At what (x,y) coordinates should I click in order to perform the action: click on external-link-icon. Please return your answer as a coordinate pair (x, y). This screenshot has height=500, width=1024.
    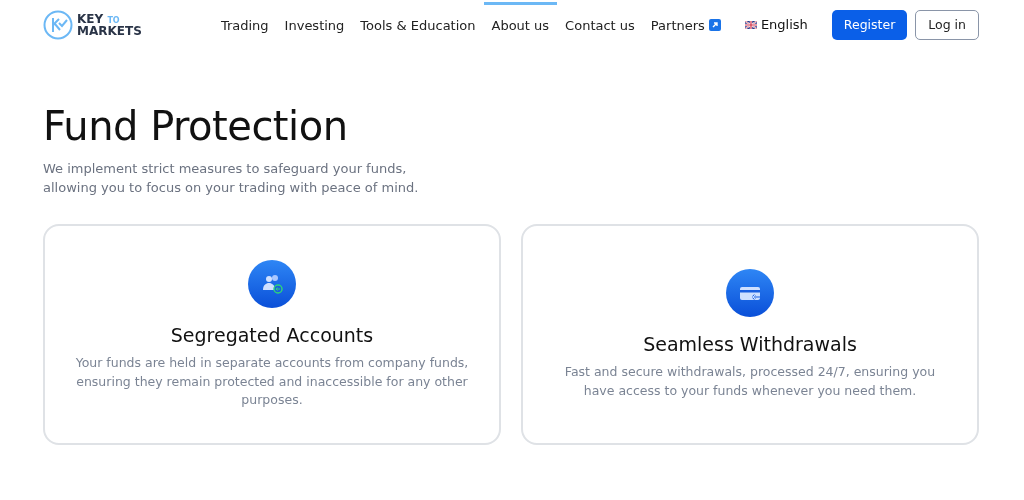
    Looking at the image, I should click on (714, 24).